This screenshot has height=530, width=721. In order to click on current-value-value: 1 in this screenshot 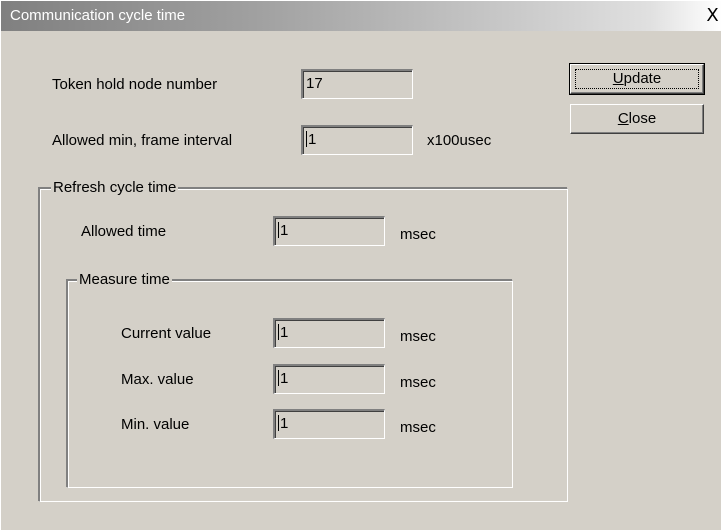, I will do `click(284, 332)`.